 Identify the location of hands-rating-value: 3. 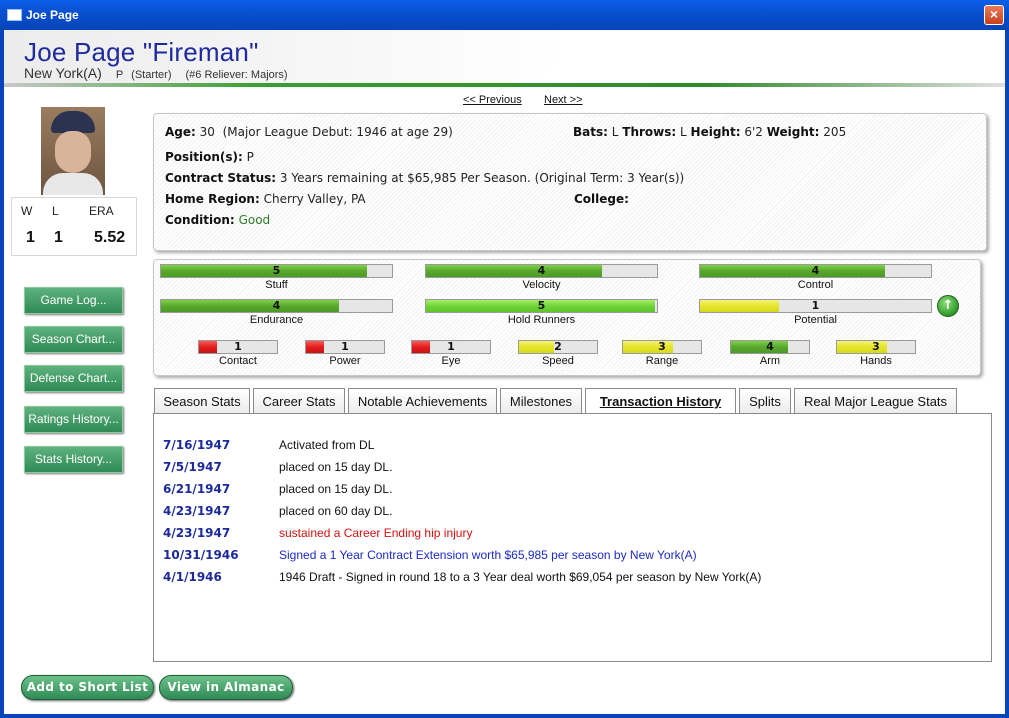
(876, 346).